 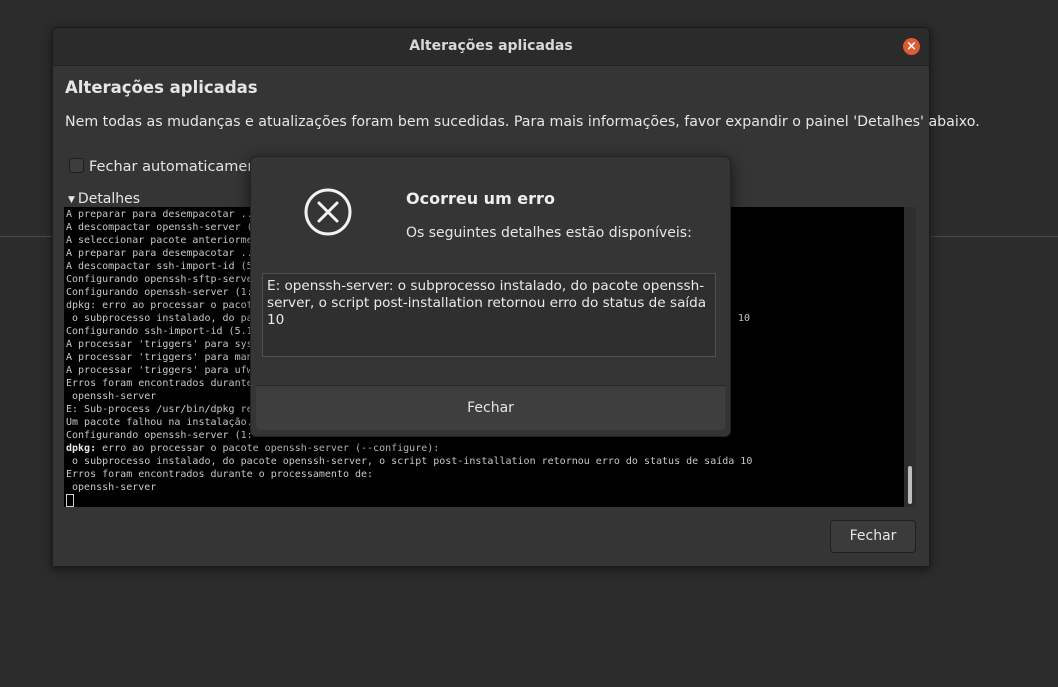 What do you see at coordinates (910, 485) in the screenshot?
I see `scrollbar-thumb` at bounding box center [910, 485].